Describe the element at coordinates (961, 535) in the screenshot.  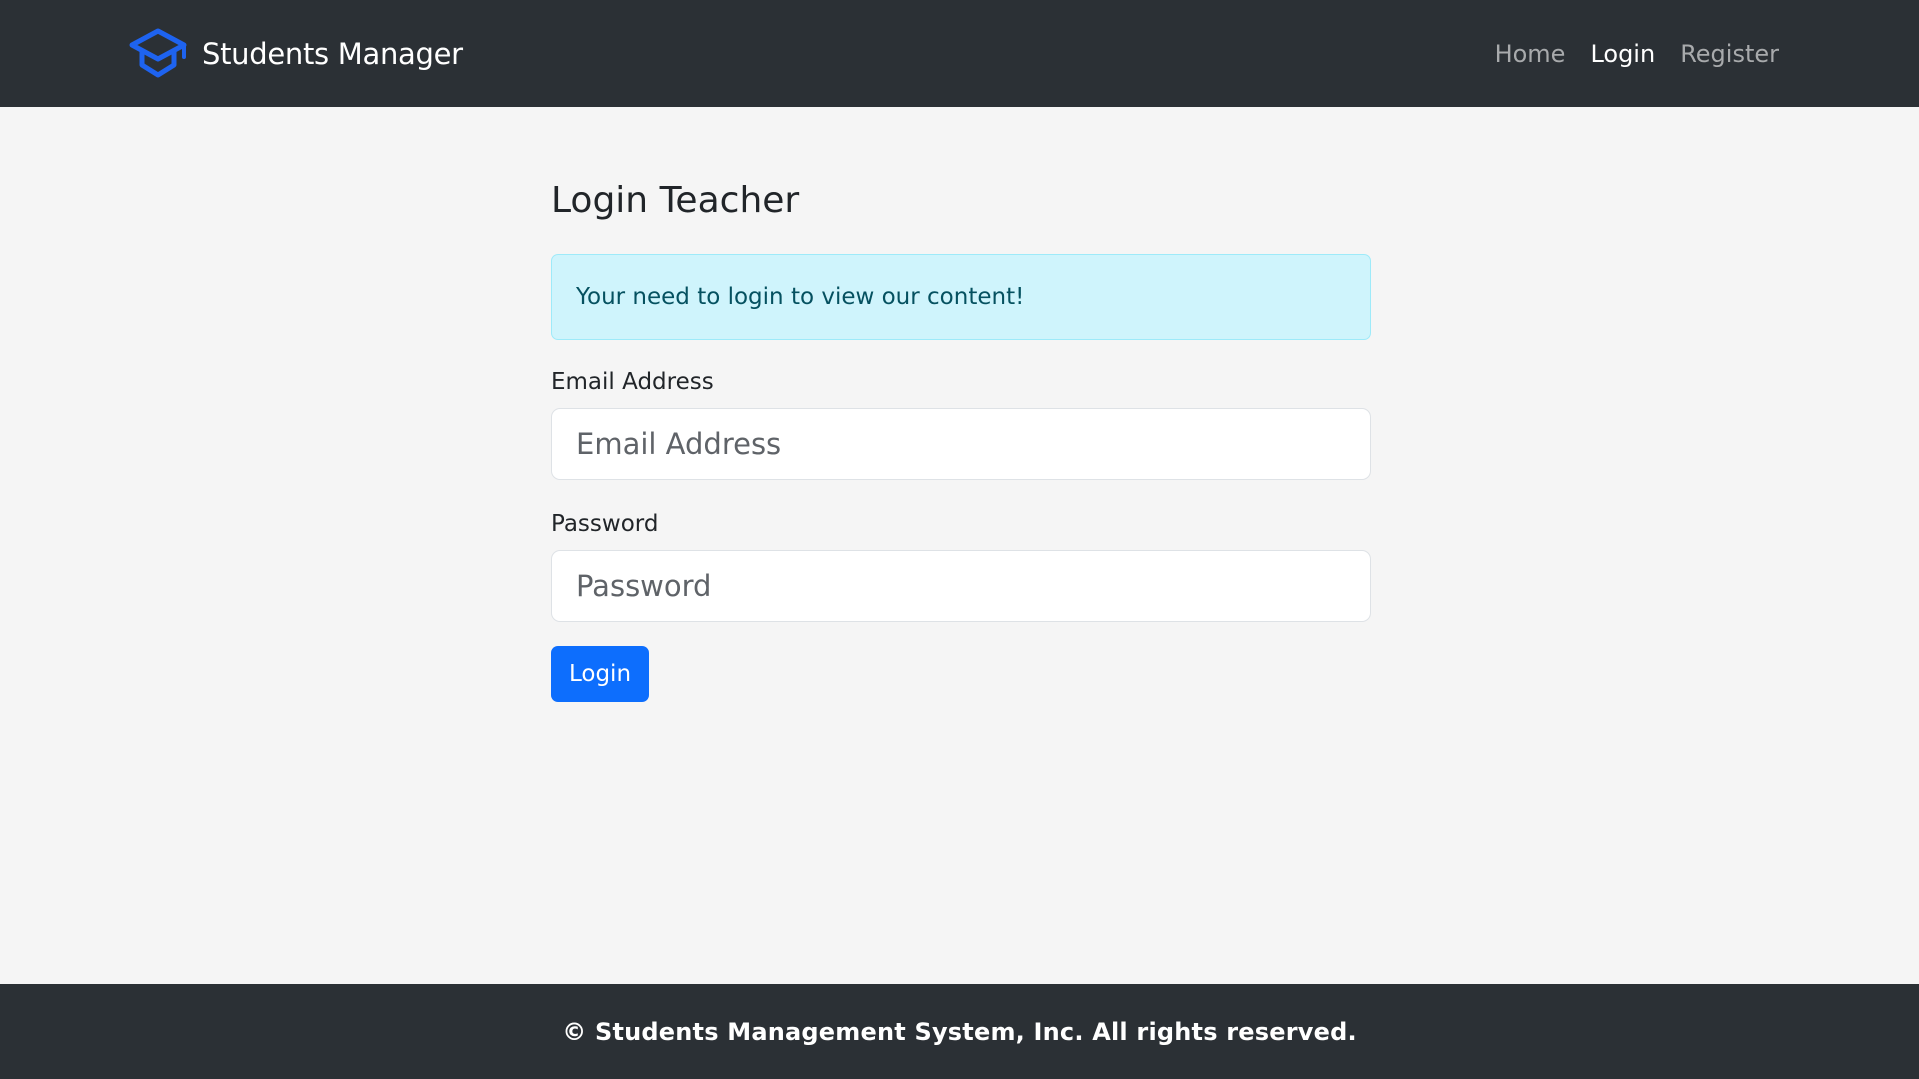
I see `login-form: Email Address Password Login` at that location.